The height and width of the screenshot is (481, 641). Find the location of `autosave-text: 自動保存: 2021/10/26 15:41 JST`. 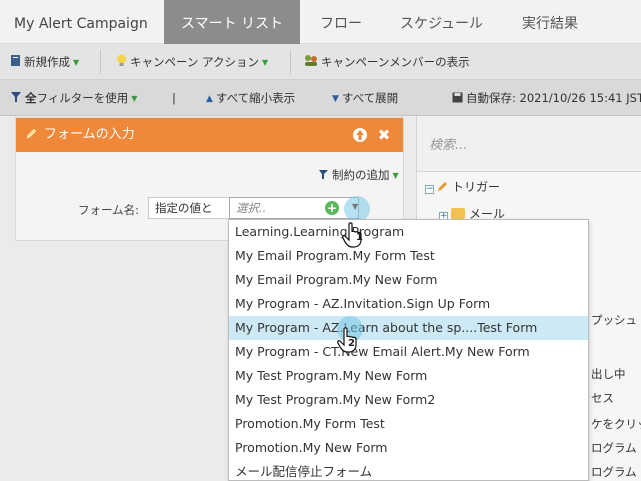

autosave-text: 自動保存: 2021/10/26 15:41 JST is located at coordinates (553, 98).